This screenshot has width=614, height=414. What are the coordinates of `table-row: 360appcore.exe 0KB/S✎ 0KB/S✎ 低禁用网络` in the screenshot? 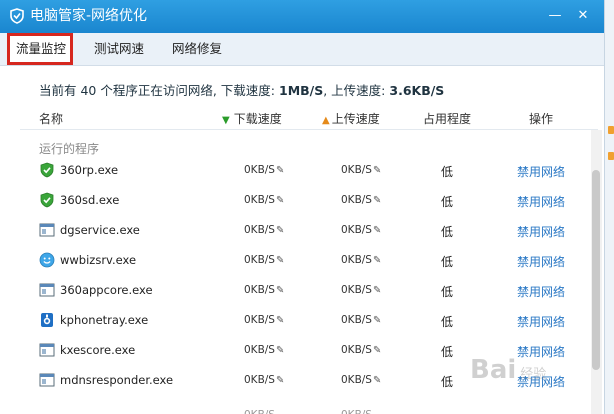 It's located at (305, 290).